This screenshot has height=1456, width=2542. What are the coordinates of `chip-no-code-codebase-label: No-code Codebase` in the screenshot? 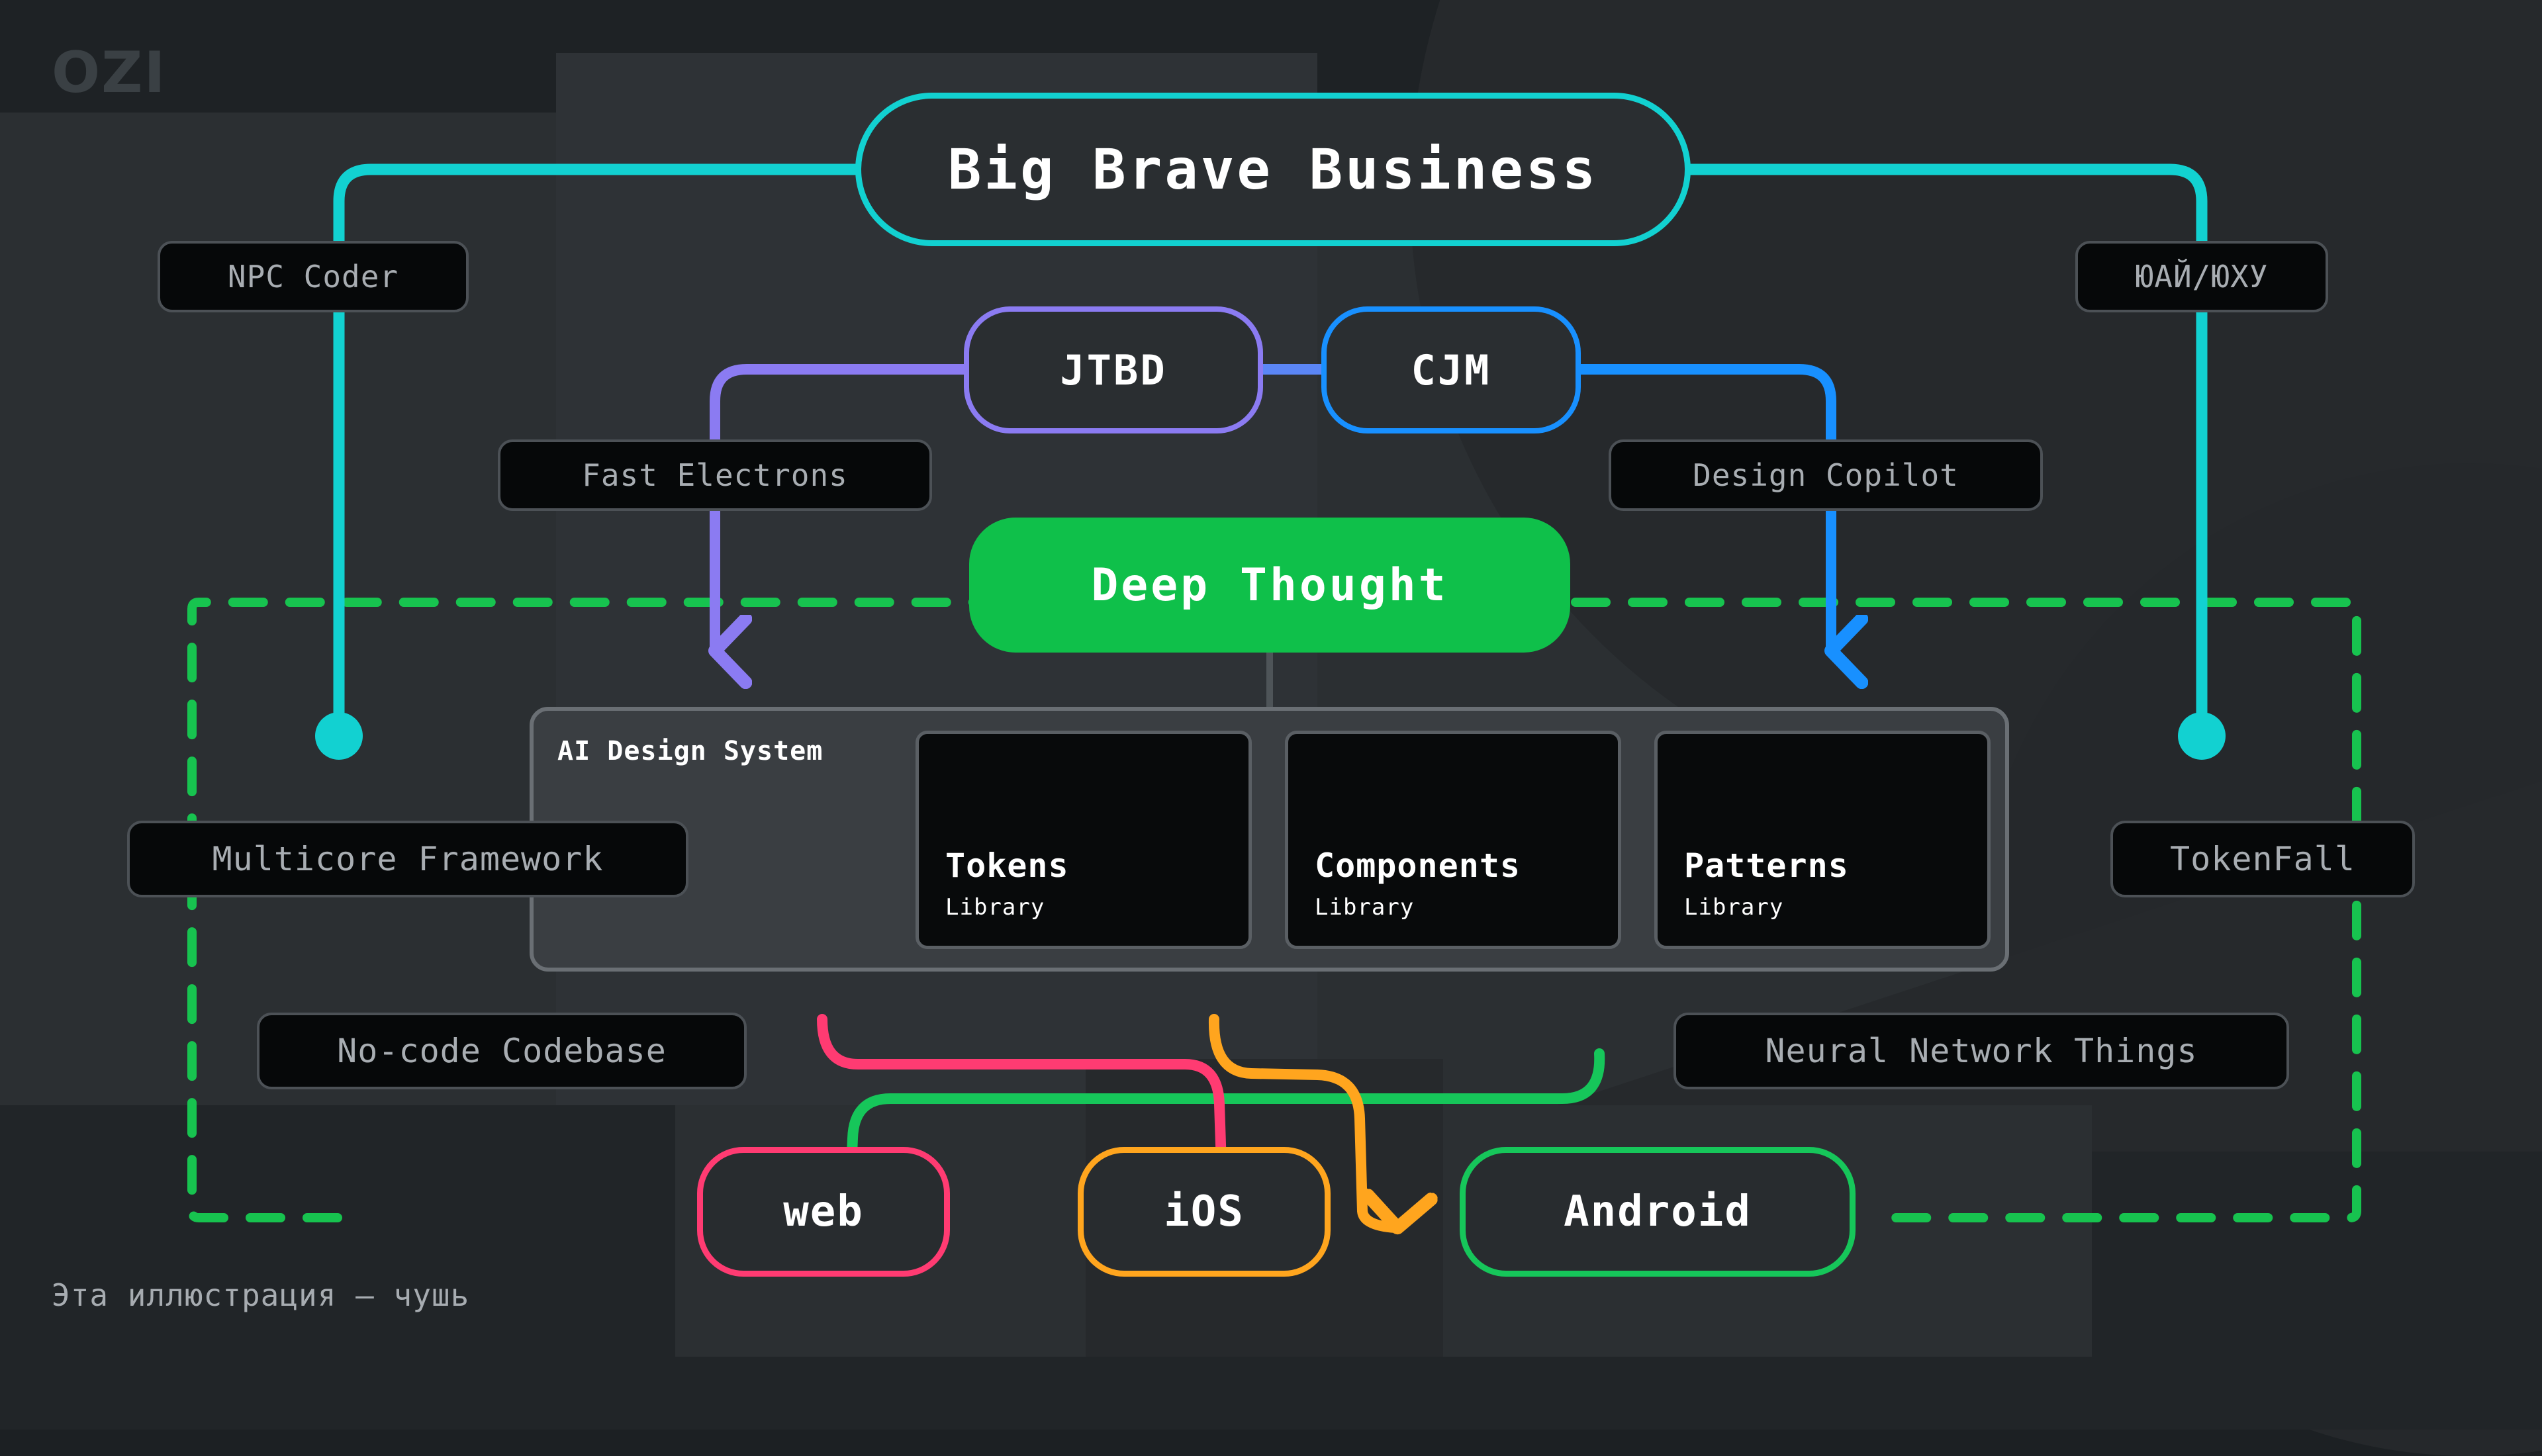 It's located at (502, 1051).